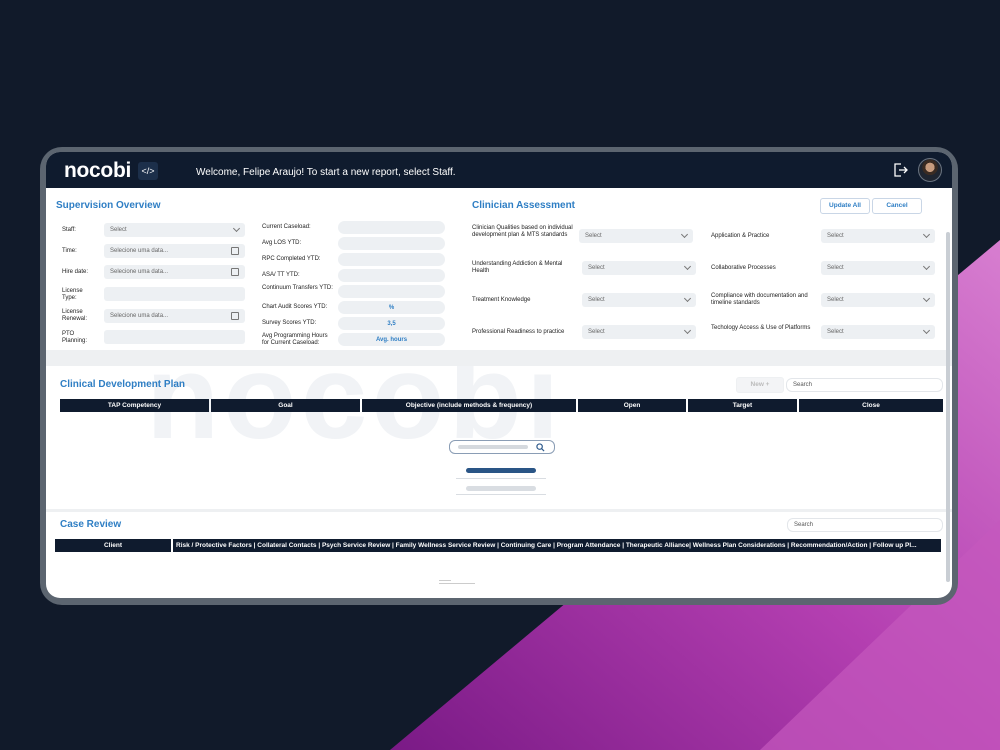 Image resolution: width=1000 pixels, height=750 pixels. I want to click on metric-label: Continuum Transfers YTD:, so click(297, 288).